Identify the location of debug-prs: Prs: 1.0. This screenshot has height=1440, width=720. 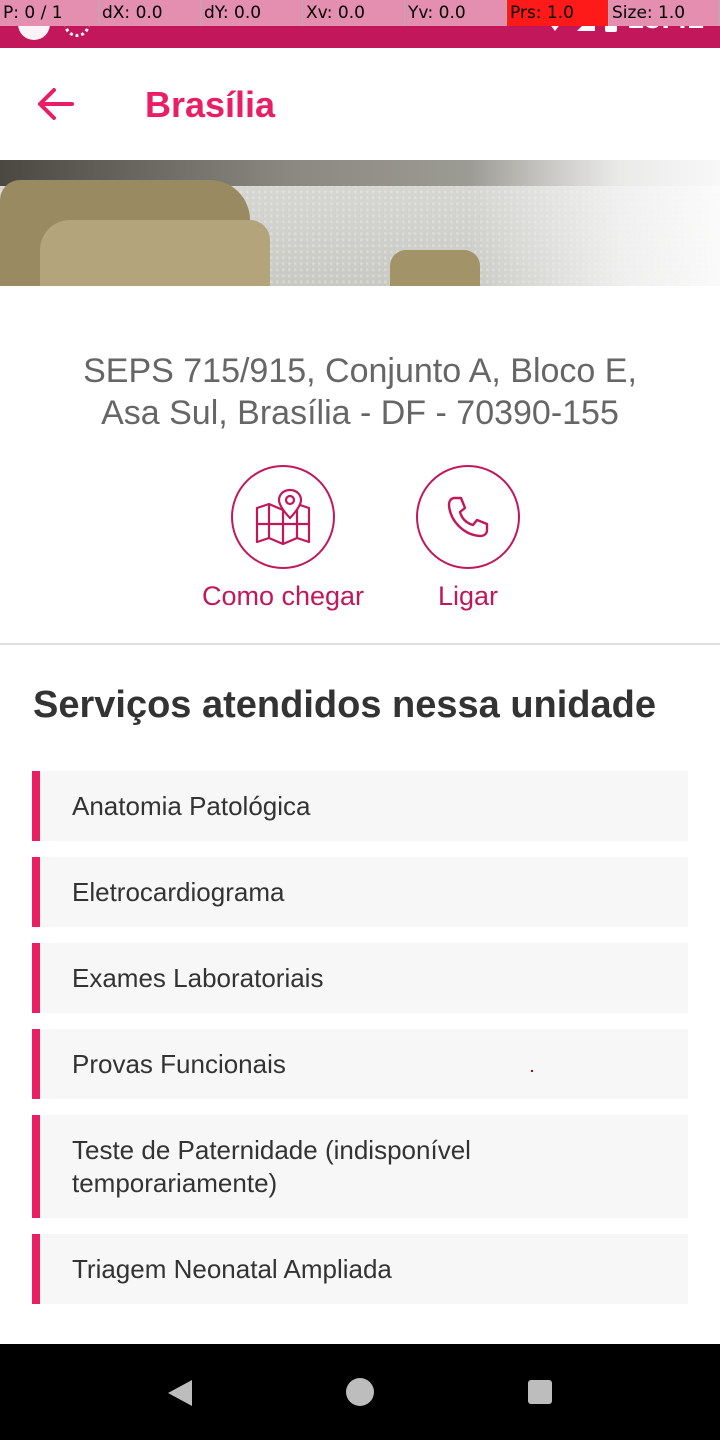
(558, 13).